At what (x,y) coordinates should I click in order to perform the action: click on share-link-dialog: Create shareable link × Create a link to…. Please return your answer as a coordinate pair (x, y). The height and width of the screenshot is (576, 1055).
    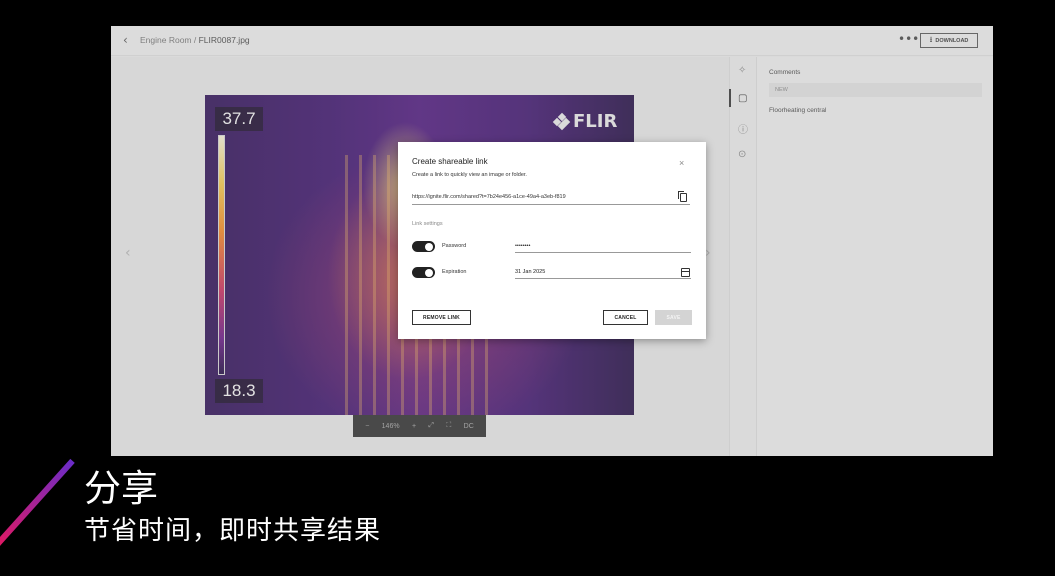
    Looking at the image, I should click on (552, 240).